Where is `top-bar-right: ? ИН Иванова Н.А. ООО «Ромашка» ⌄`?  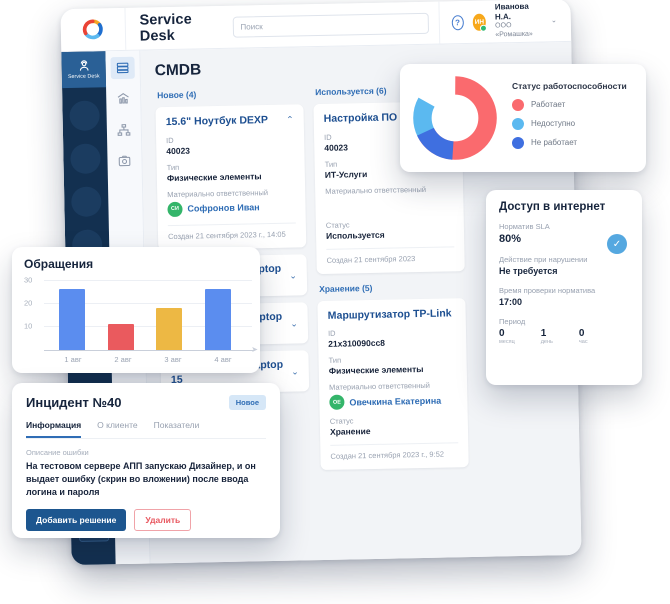
top-bar-right: ? ИН Иванова Н.А. ООО «Ромашка» ⌄ is located at coordinates (505, 22).